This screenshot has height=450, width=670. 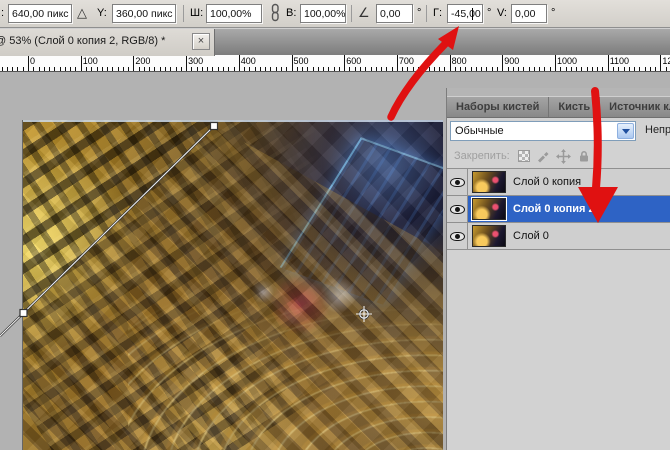 I want to click on h-skew-field-label: Г:, so click(x=438, y=13).